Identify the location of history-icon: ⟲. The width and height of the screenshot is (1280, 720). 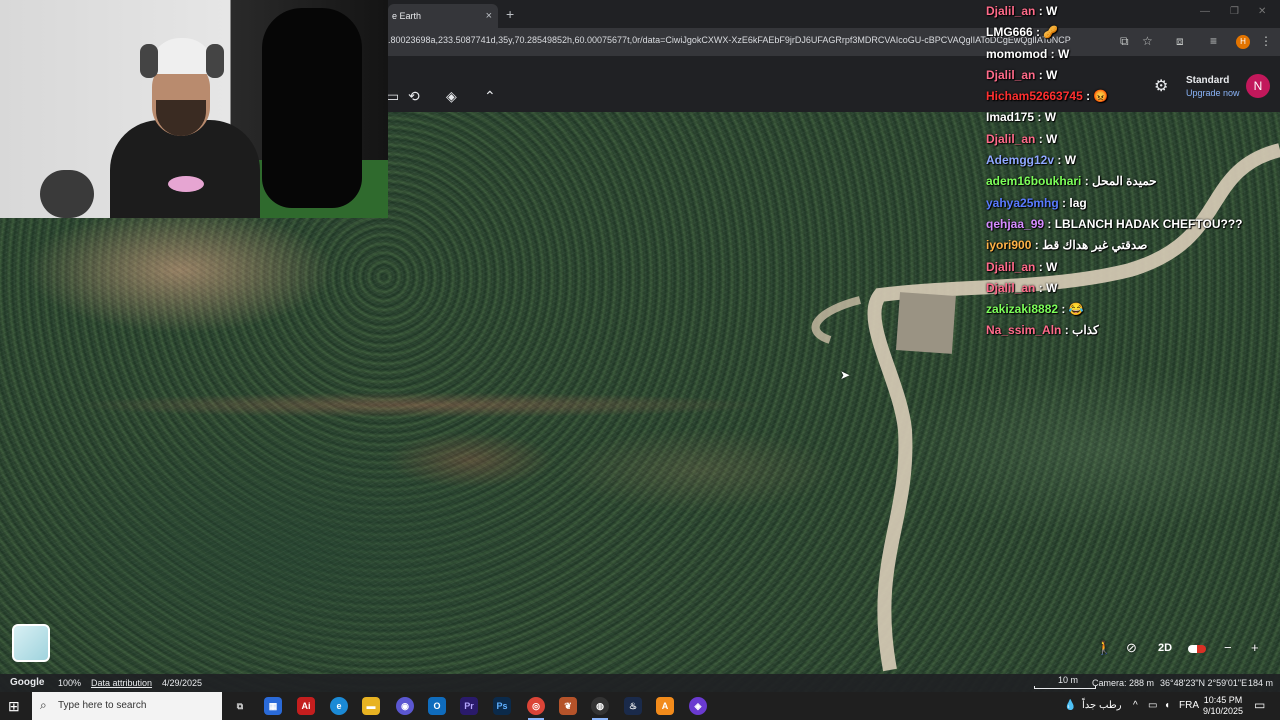
(414, 96).